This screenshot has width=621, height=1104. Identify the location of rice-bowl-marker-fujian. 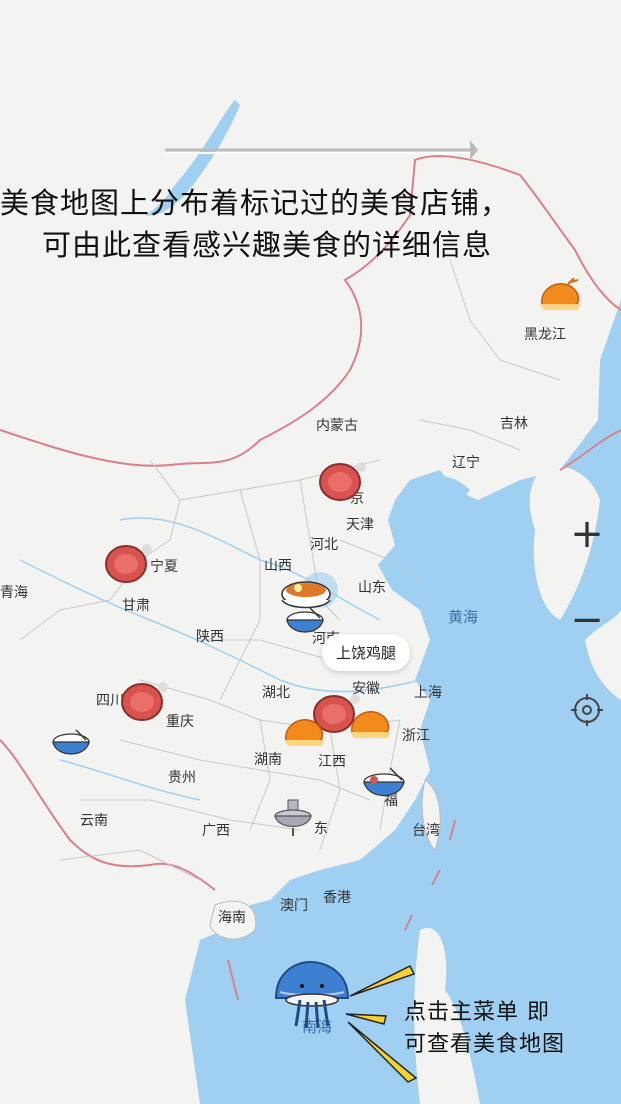
(384, 786).